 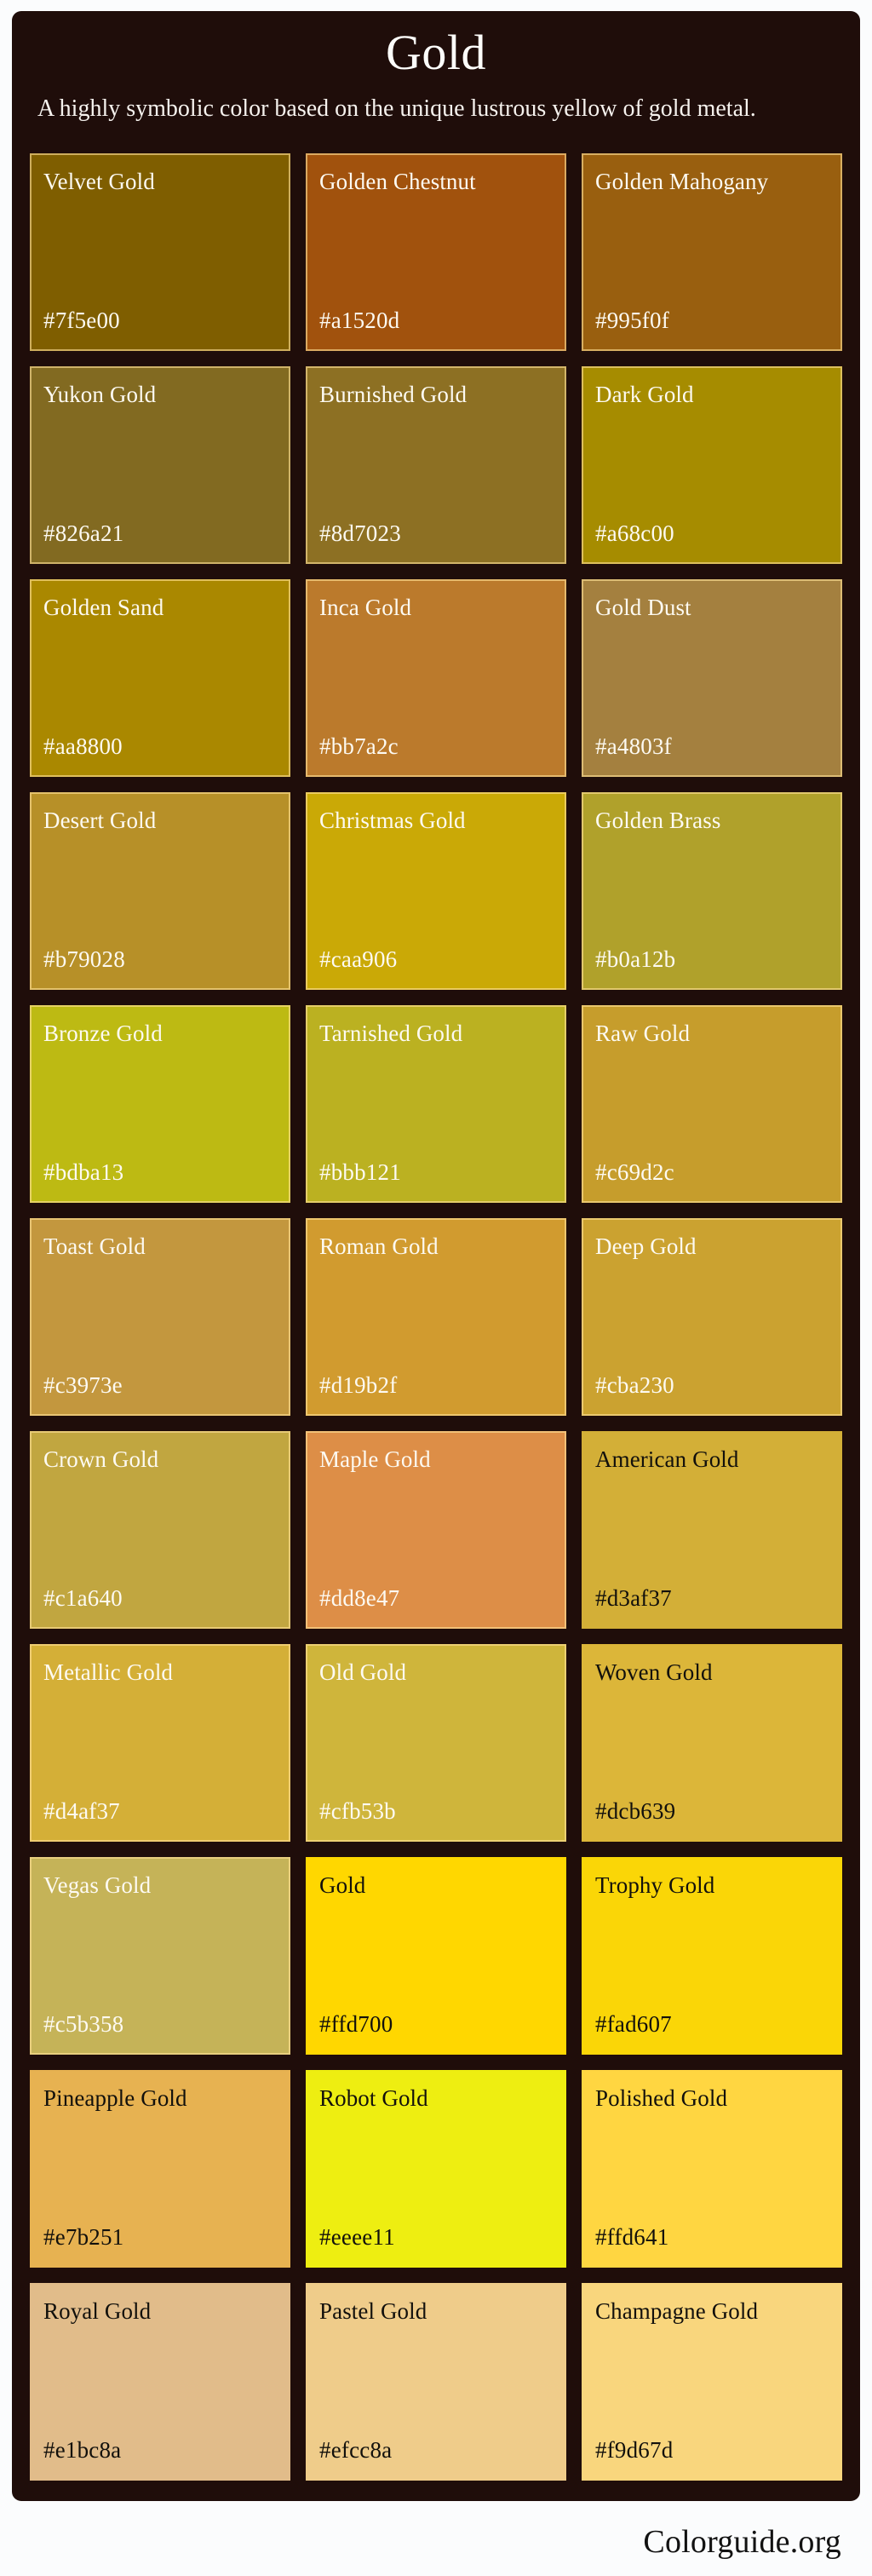 I want to click on color-swatch: Gold #ffd700, so click(x=436, y=1956).